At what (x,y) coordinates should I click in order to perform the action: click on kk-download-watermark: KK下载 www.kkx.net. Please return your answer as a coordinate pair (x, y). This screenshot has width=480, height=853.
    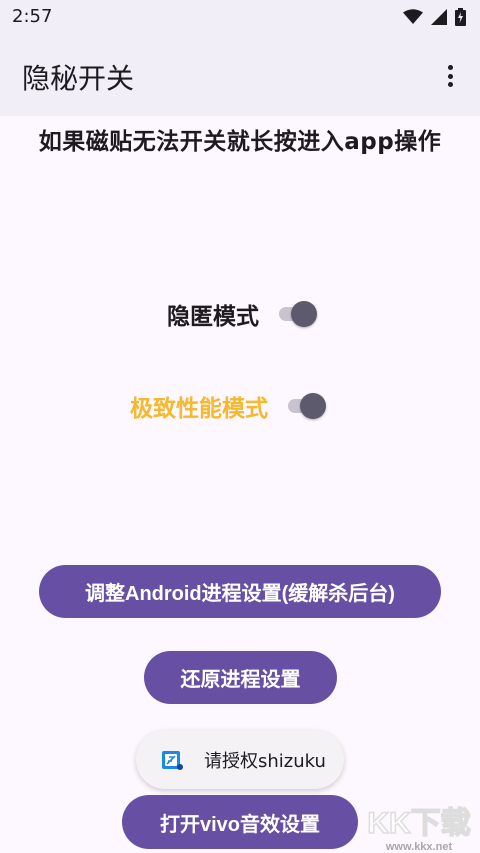
    Looking at the image, I should click on (419, 829).